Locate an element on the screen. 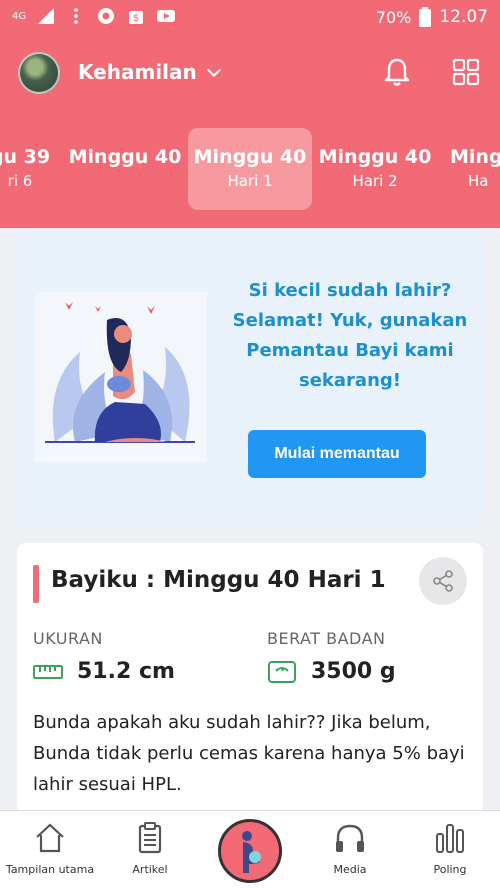 This screenshot has width=500, height=889. nav-home: Tampilan utama is located at coordinates (50, 848).